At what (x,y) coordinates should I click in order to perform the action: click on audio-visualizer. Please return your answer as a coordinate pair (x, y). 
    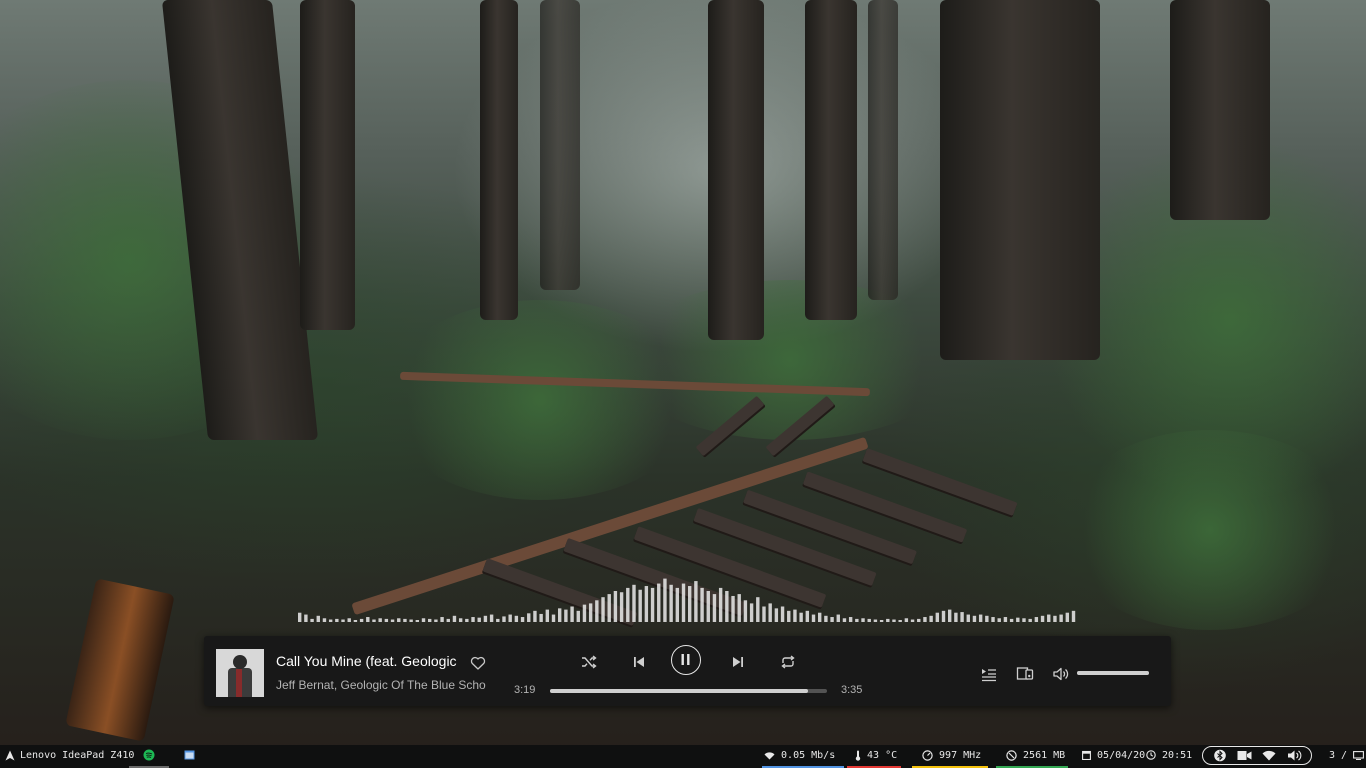
    Looking at the image, I should click on (687, 600).